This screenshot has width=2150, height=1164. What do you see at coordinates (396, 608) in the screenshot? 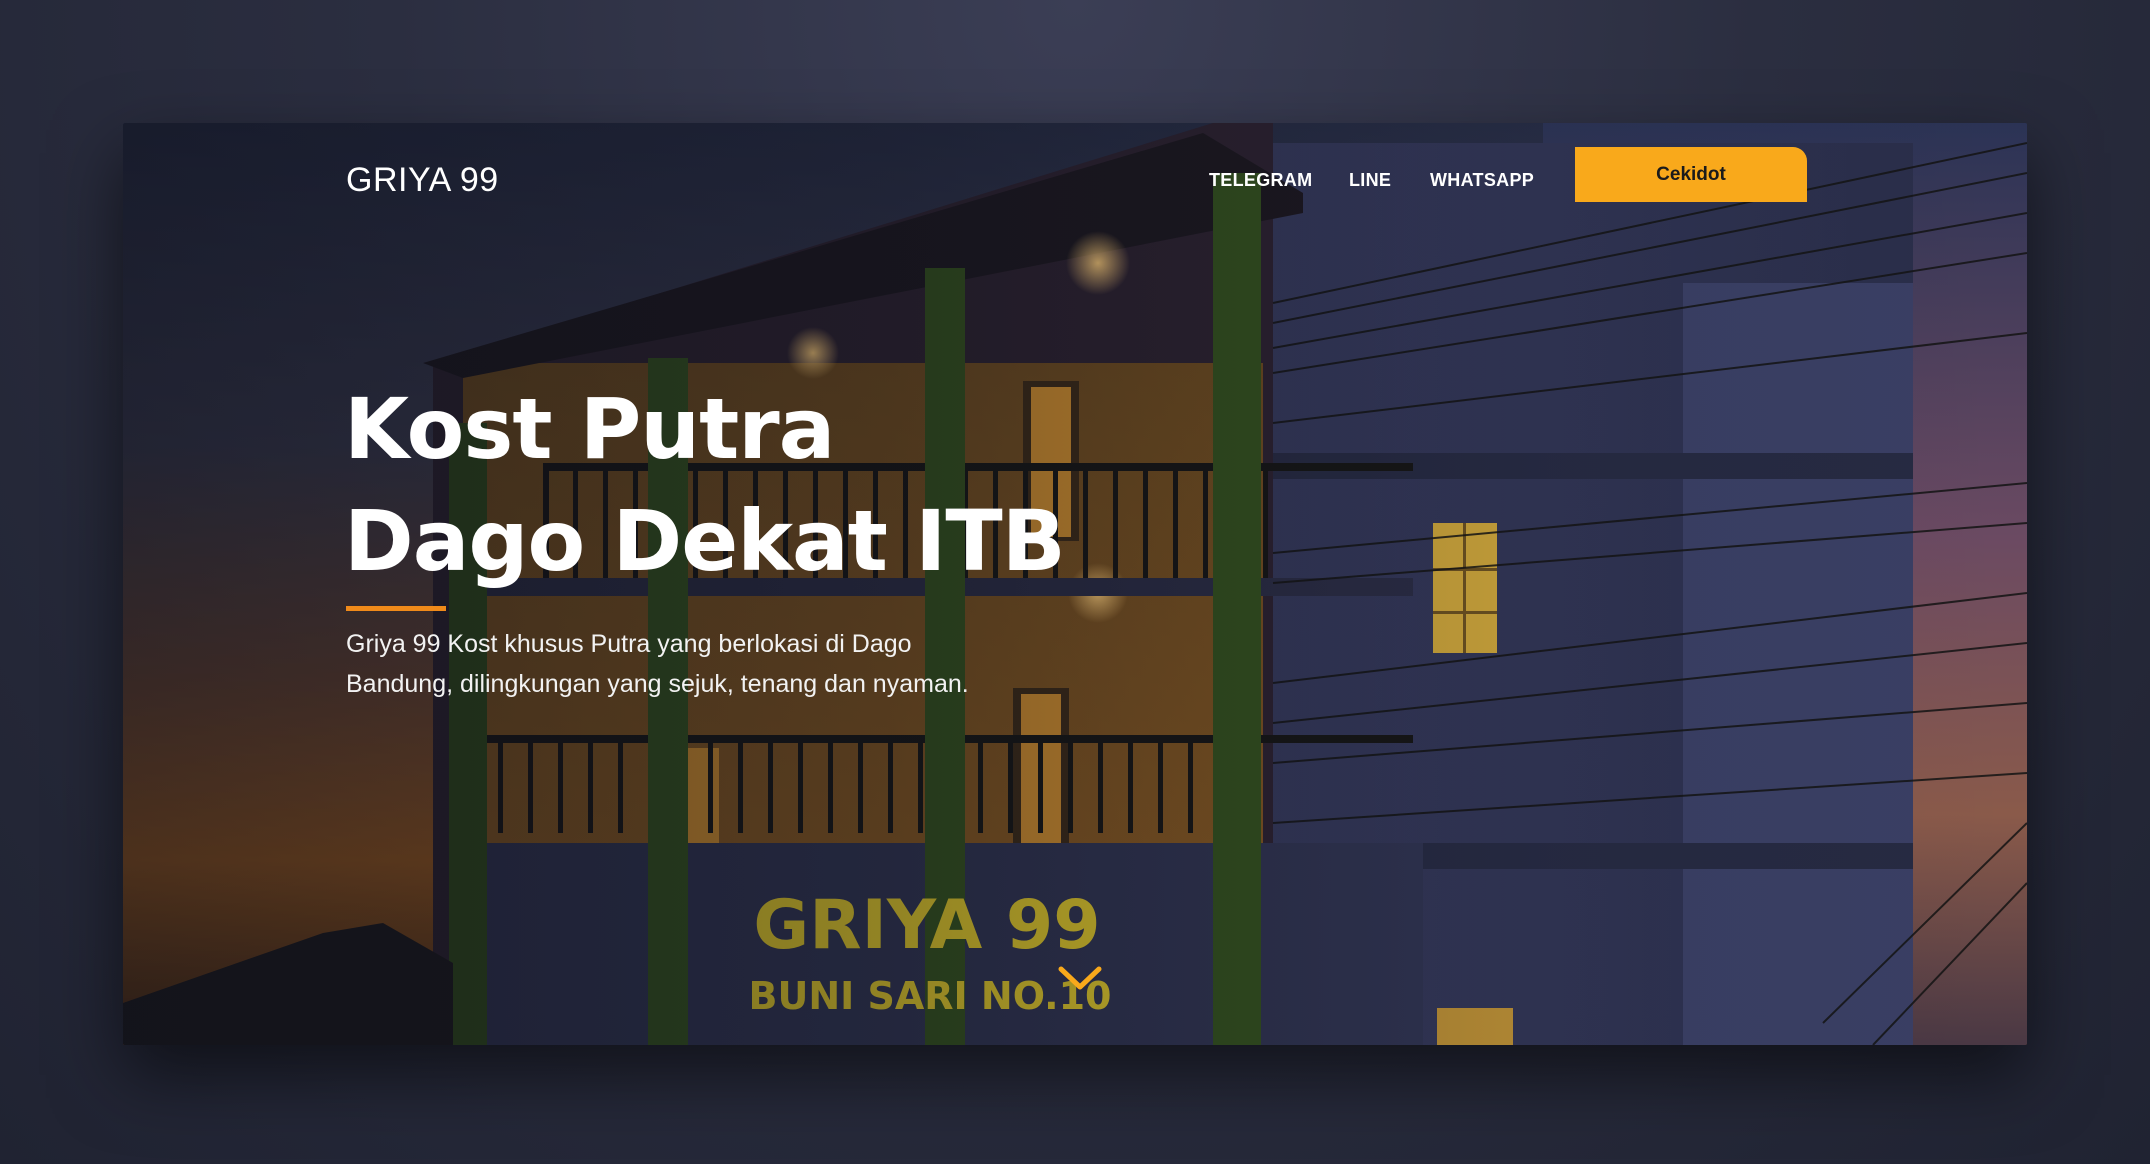
I see `title-accent-divider` at bounding box center [396, 608].